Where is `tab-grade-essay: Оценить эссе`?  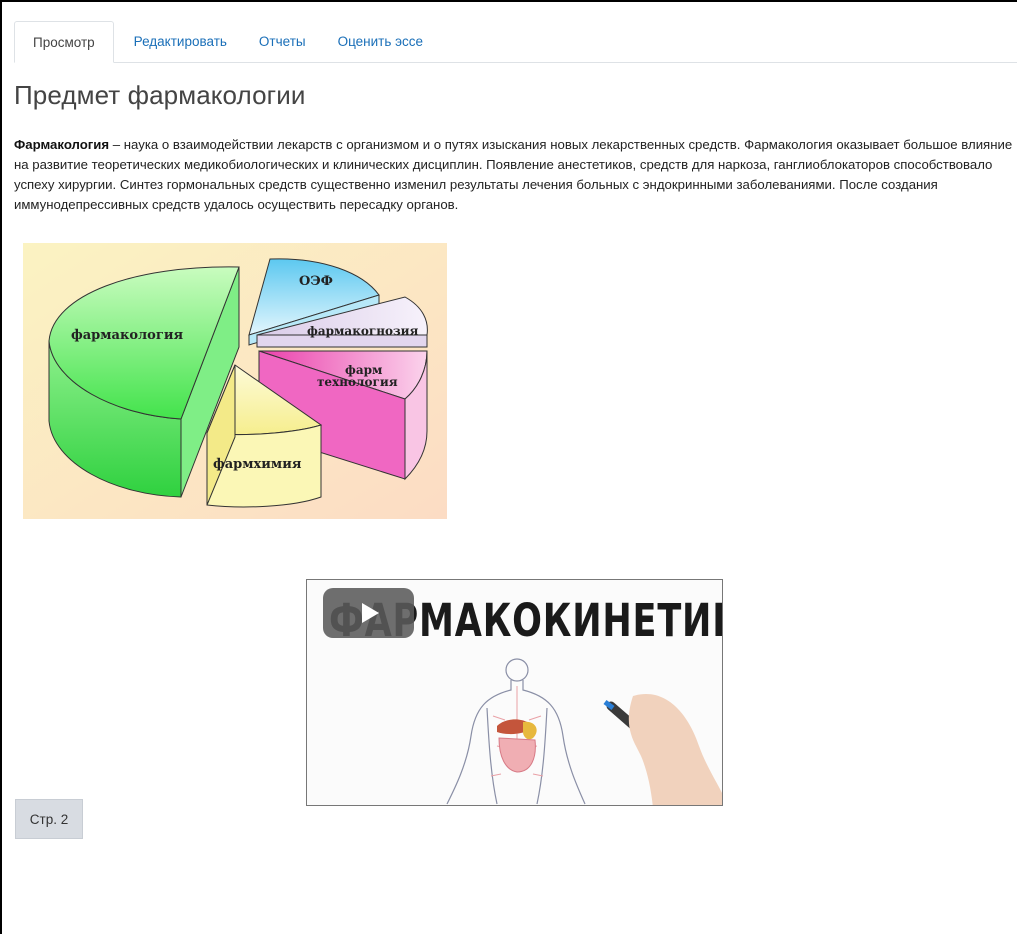 tab-grade-essay: Оценить эссе is located at coordinates (380, 41).